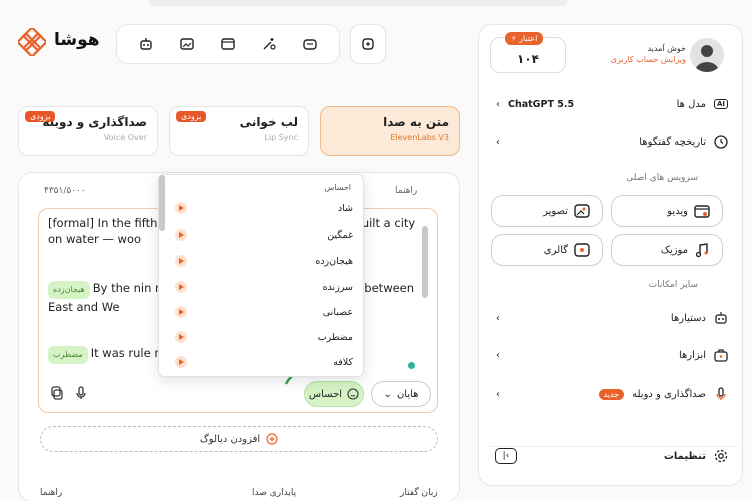 This screenshot has height=501, width=752. What do you see at coordinates (343, 362) in the screenshot?
I see `option-label: کلافه` at bounding box center [343, 362].